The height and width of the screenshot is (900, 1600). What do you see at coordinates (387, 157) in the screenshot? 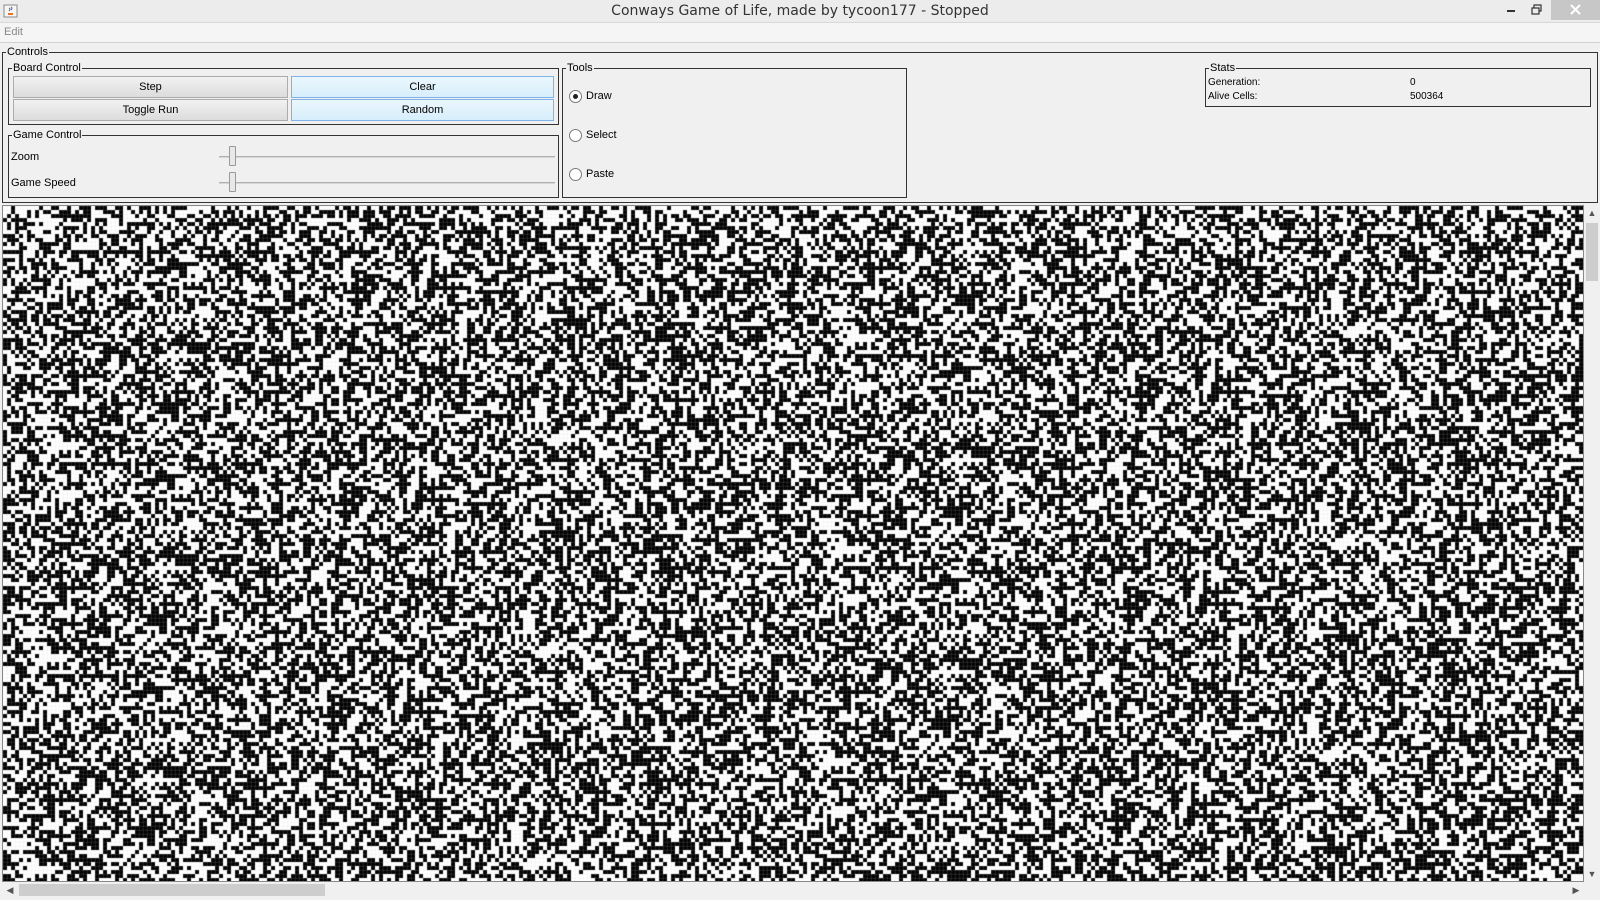
I see `zoom-slider-track` at bounding box center [387, 157].